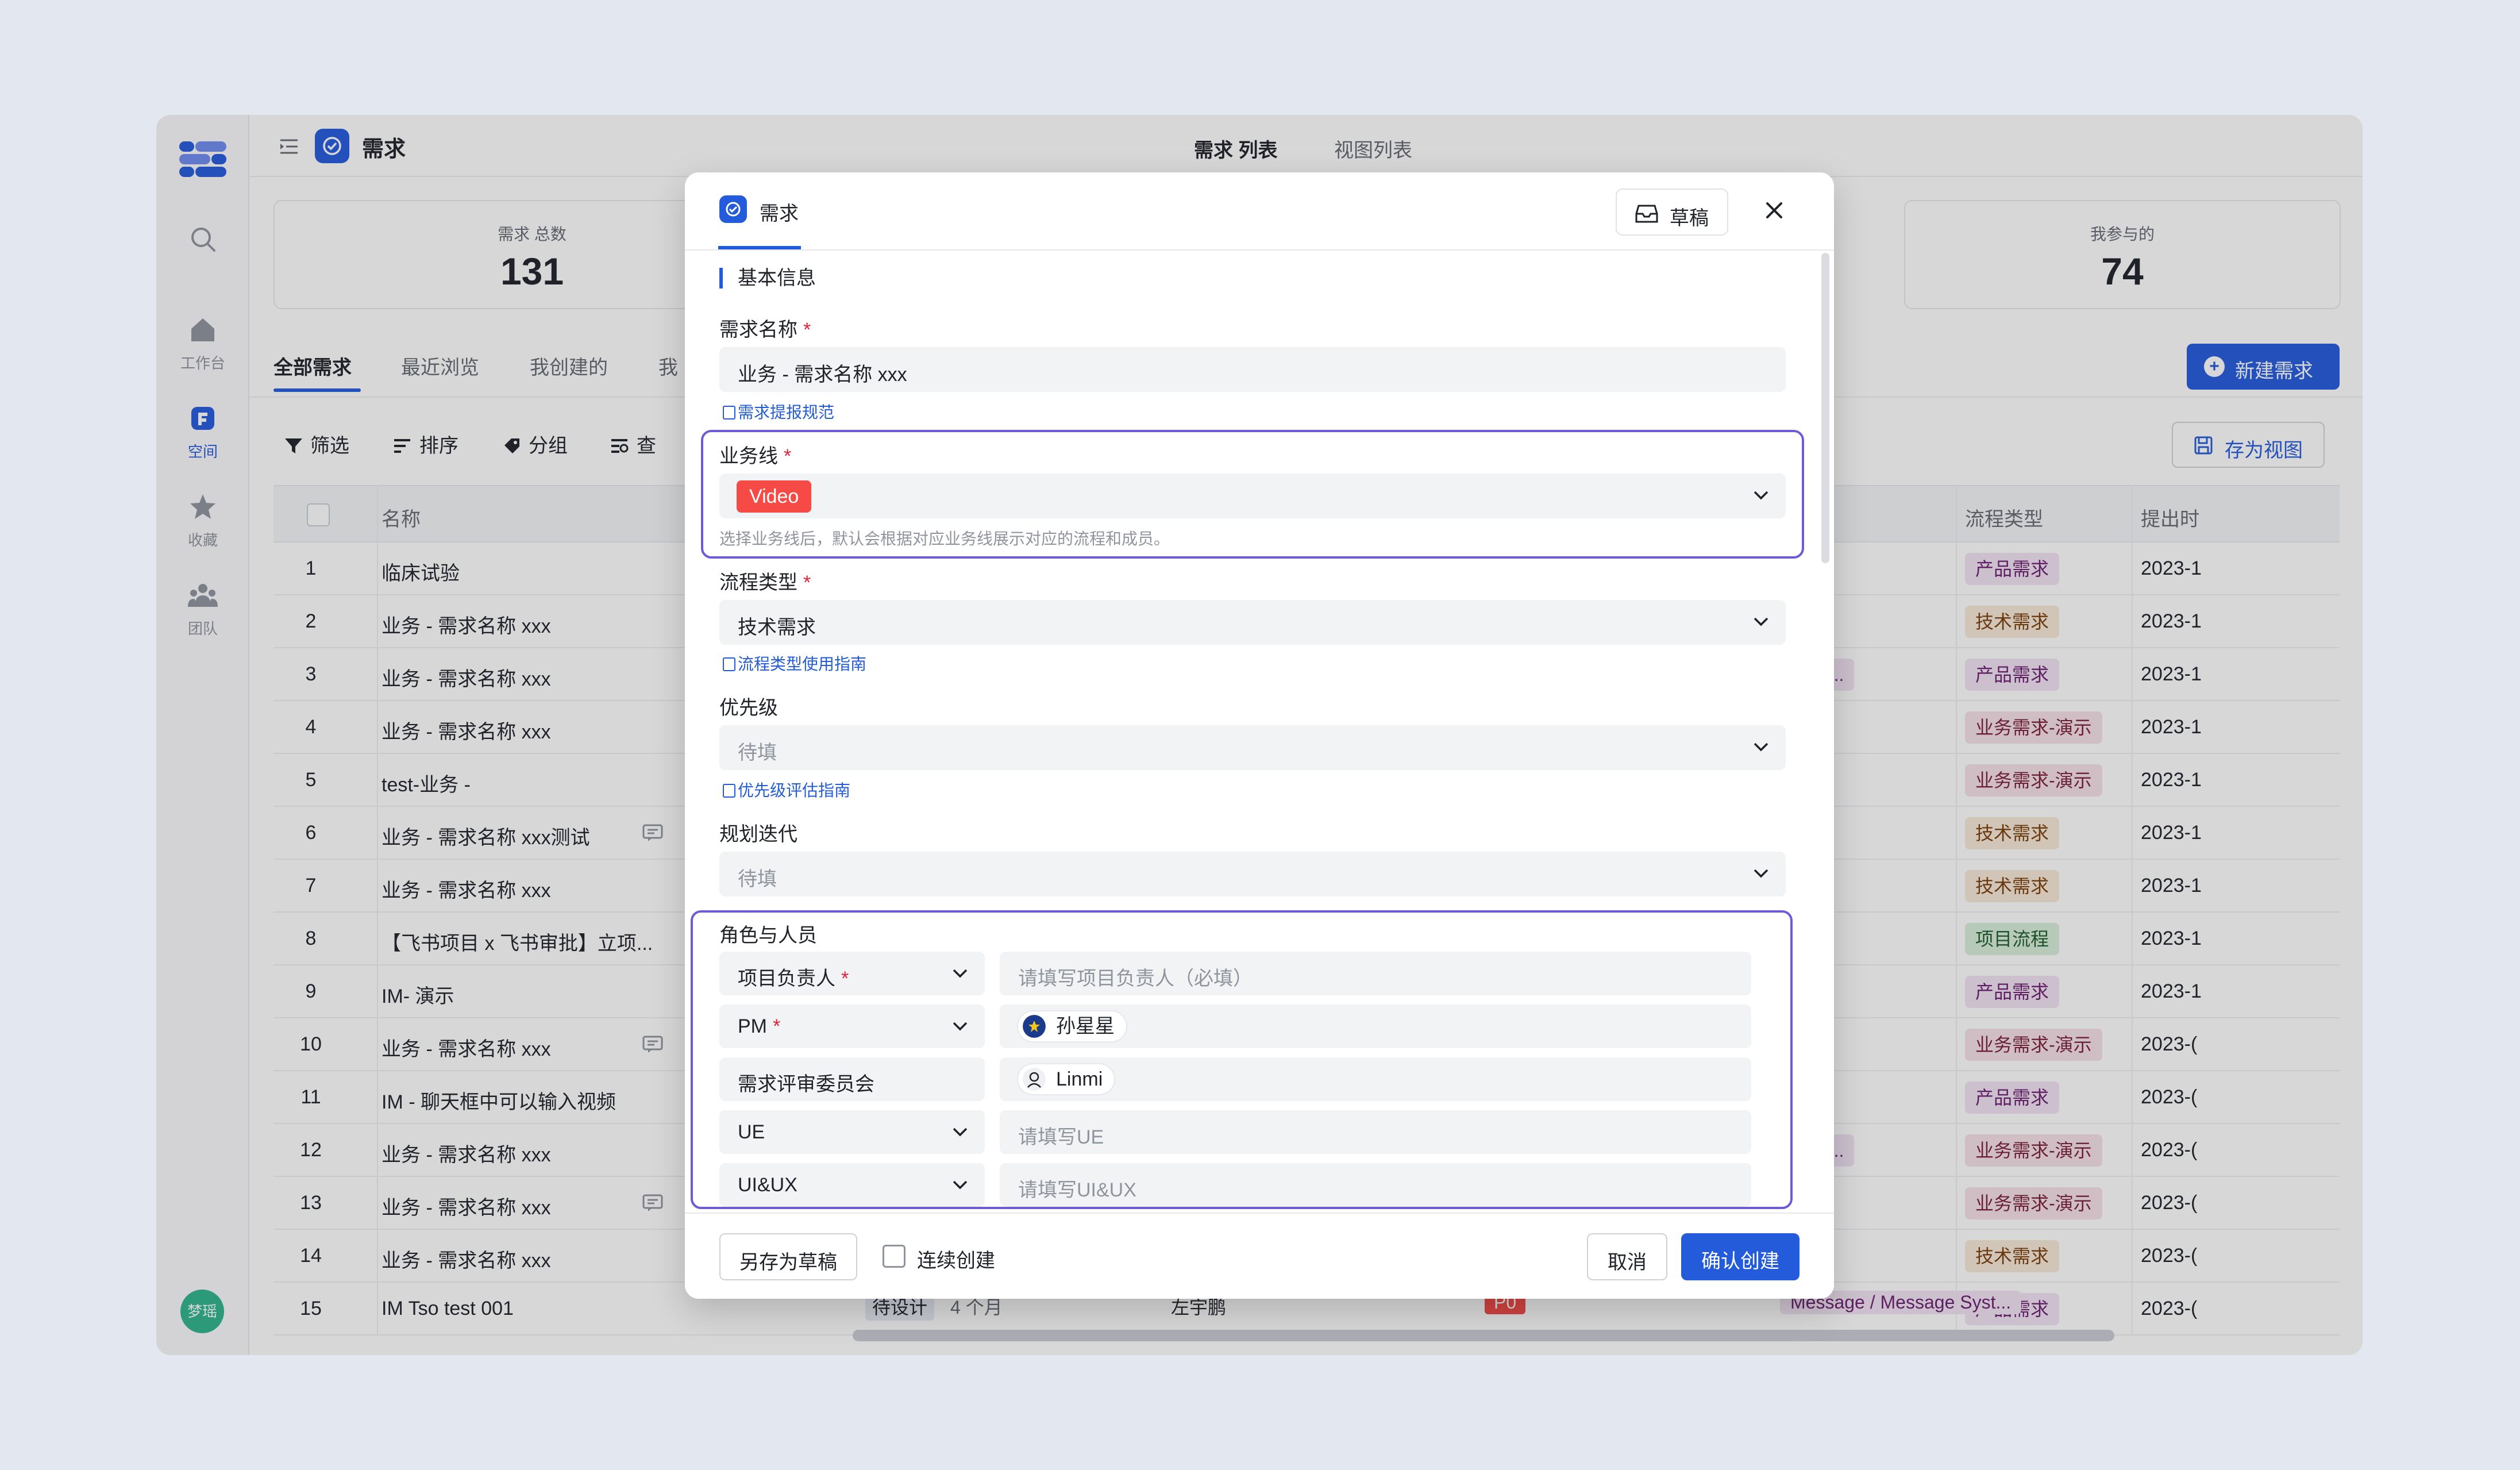 Image resolution: width=2520 pixels, height=1470 pixels. I want to click on active-tab-indicator, so click(759, 247).